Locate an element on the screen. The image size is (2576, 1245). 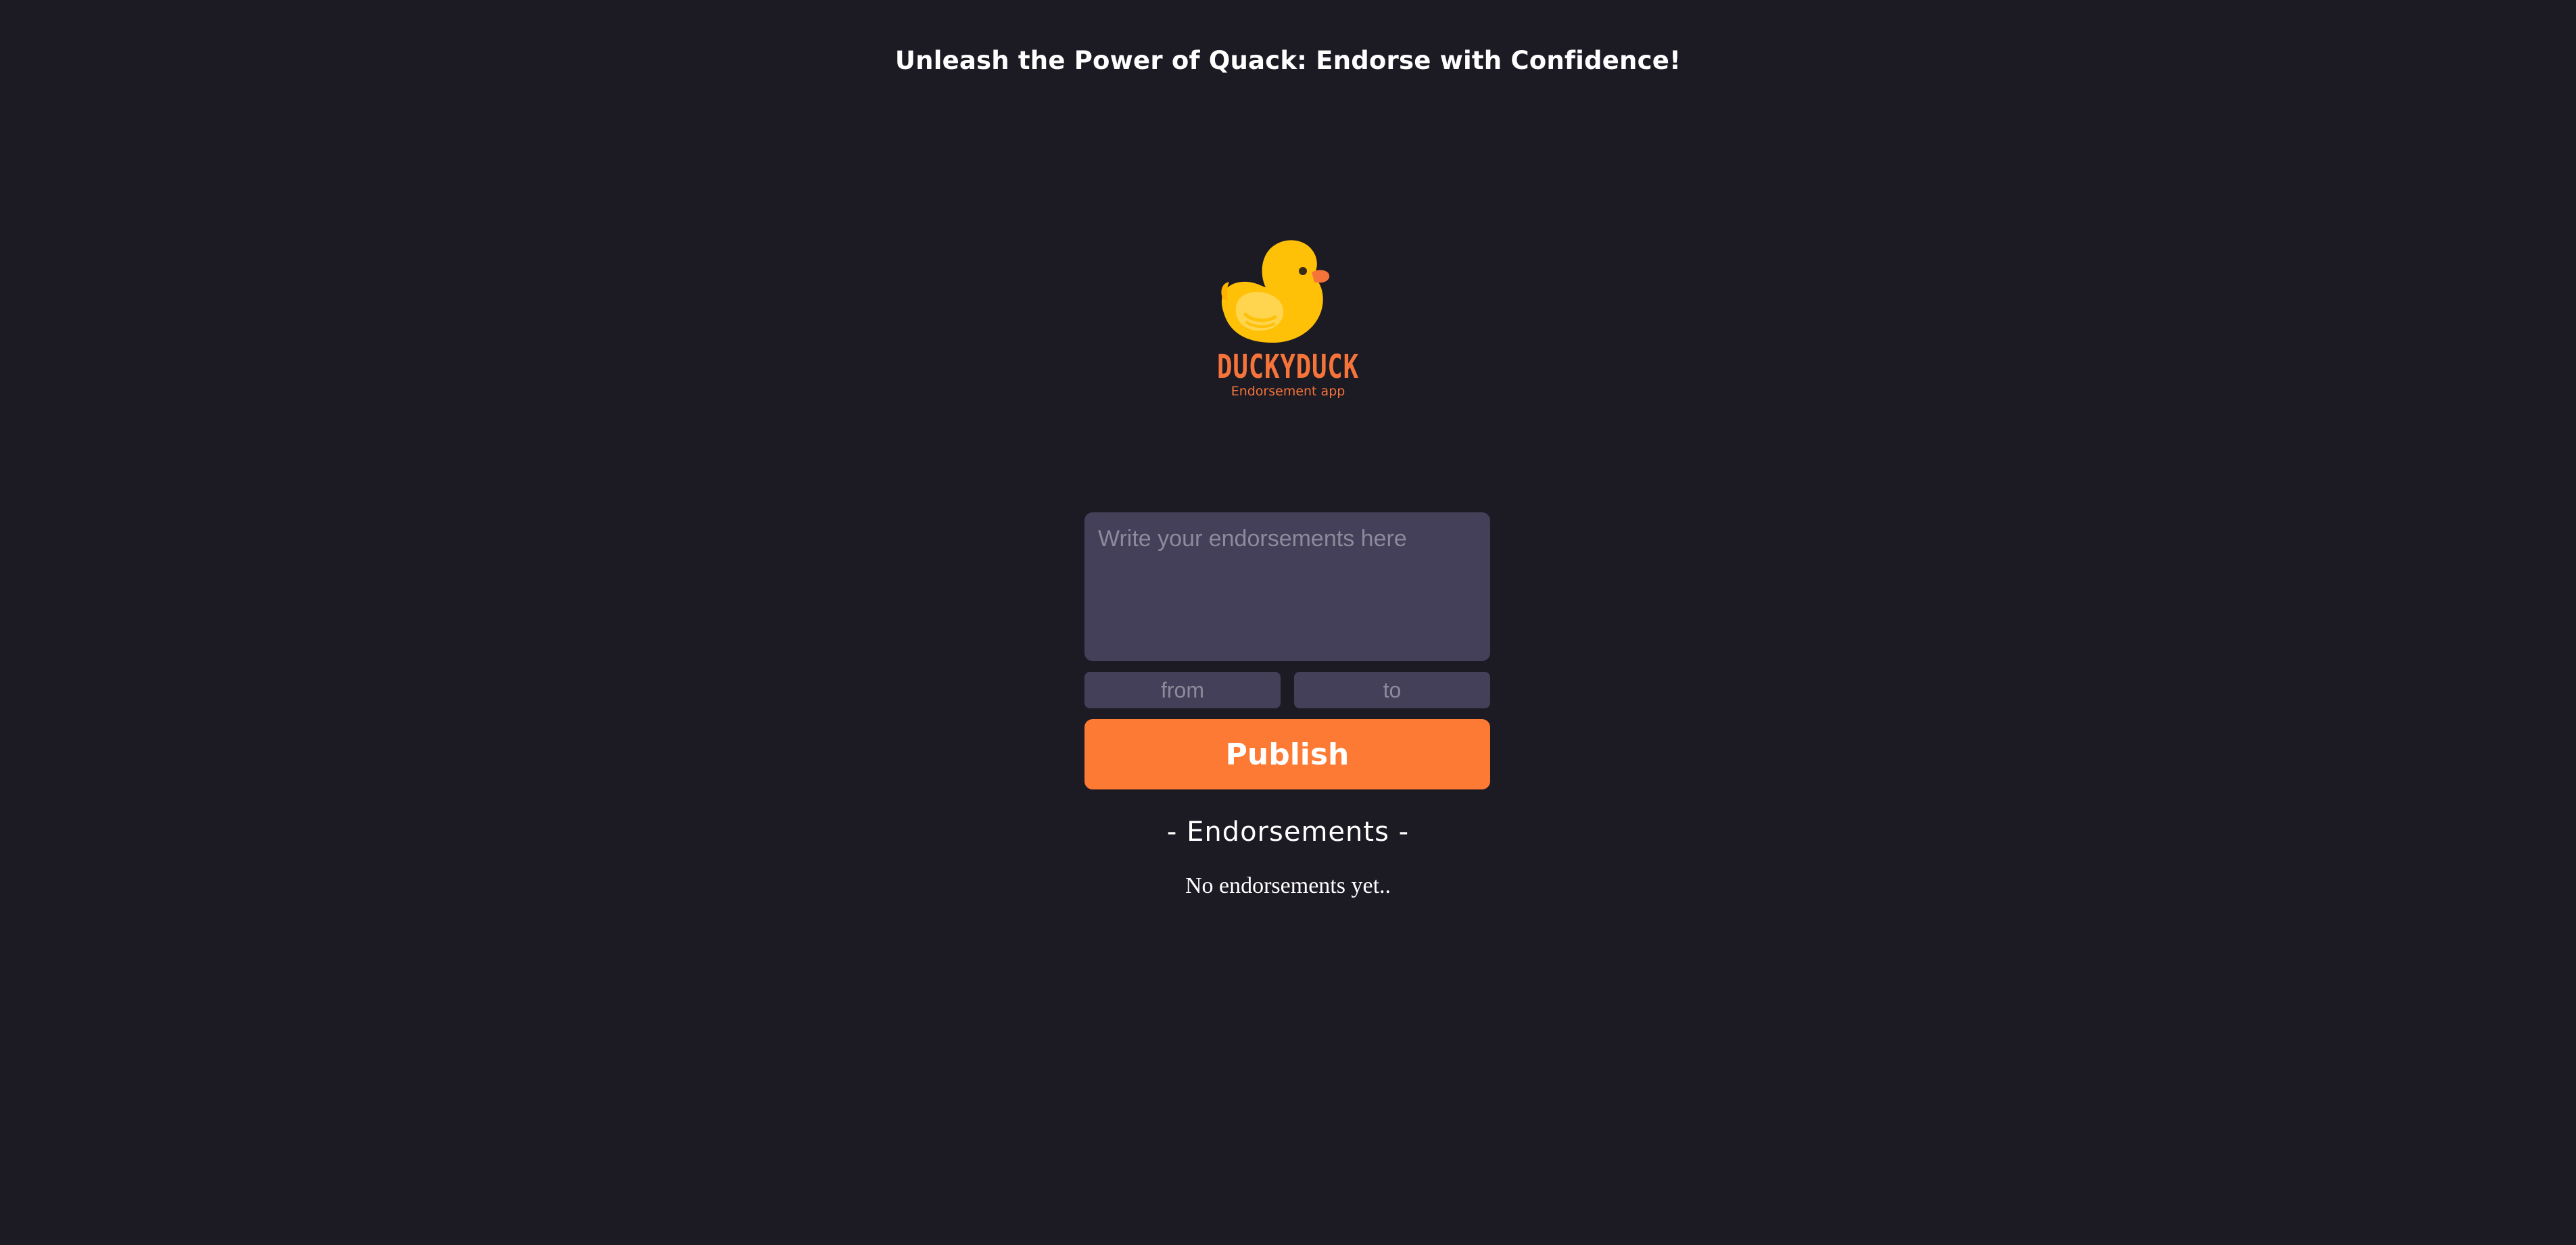
from-input is located at coordinates (1182, 690).